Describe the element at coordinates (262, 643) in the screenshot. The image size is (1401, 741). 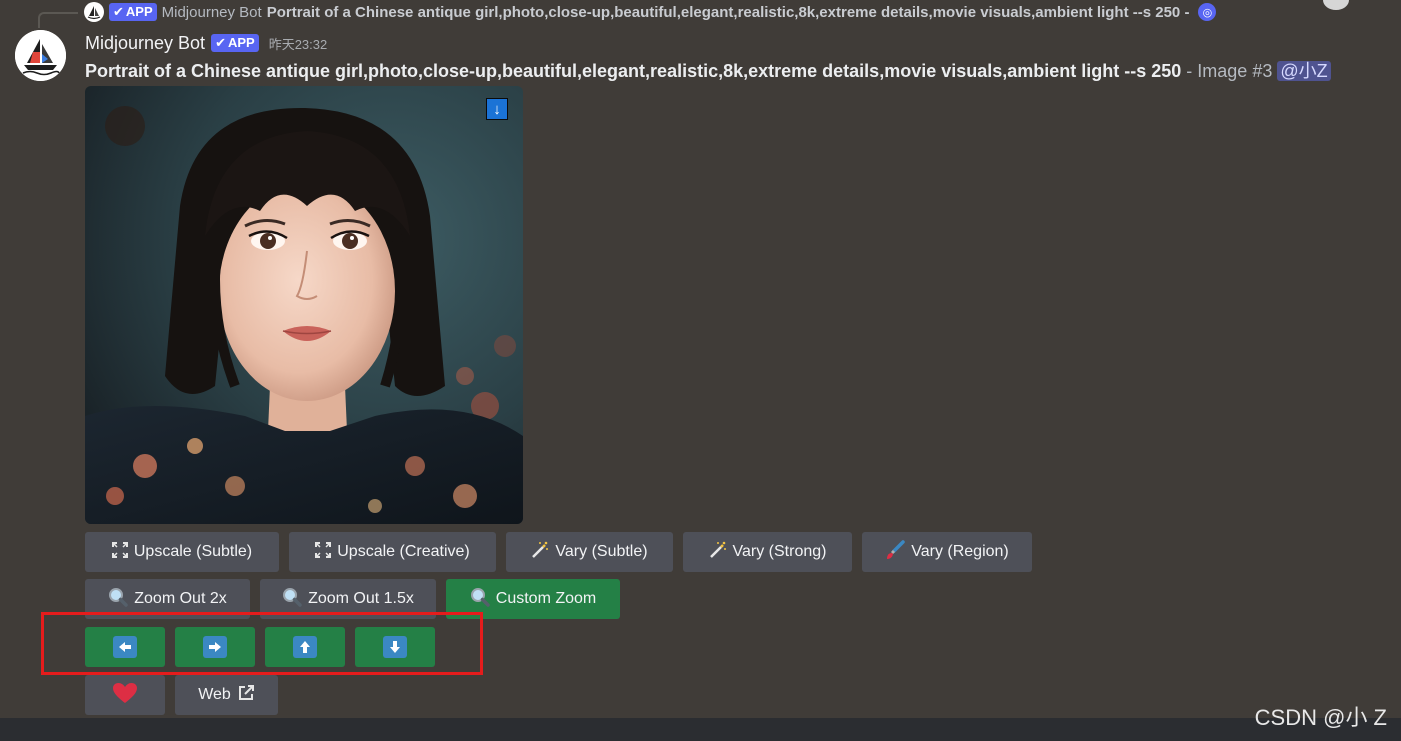
I see `highlight-box` at that location.